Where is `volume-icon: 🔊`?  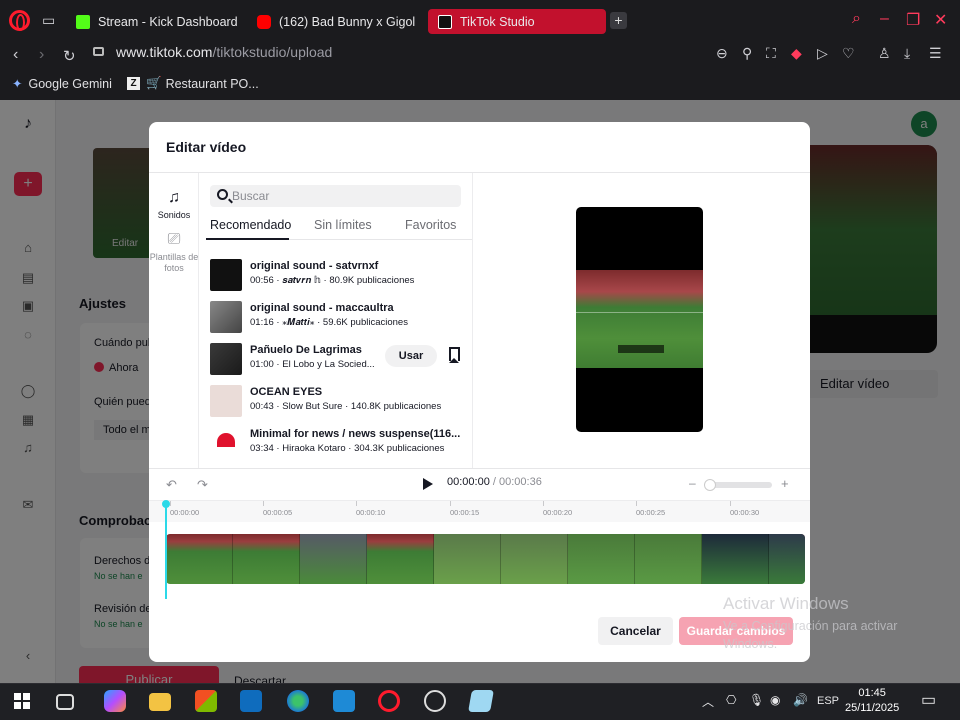 volume-icon: 🔊 is located at coordinates (800, 700).